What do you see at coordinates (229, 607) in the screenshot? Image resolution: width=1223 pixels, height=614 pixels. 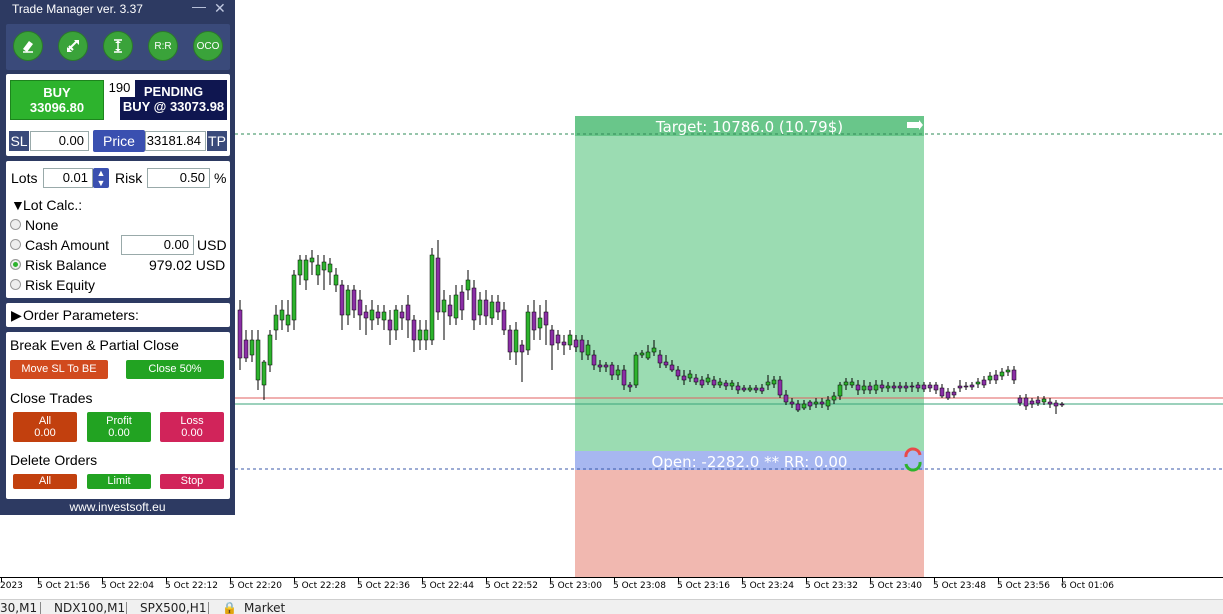 I see `lock-icon: 🔒` at bounding box center [229, 607].